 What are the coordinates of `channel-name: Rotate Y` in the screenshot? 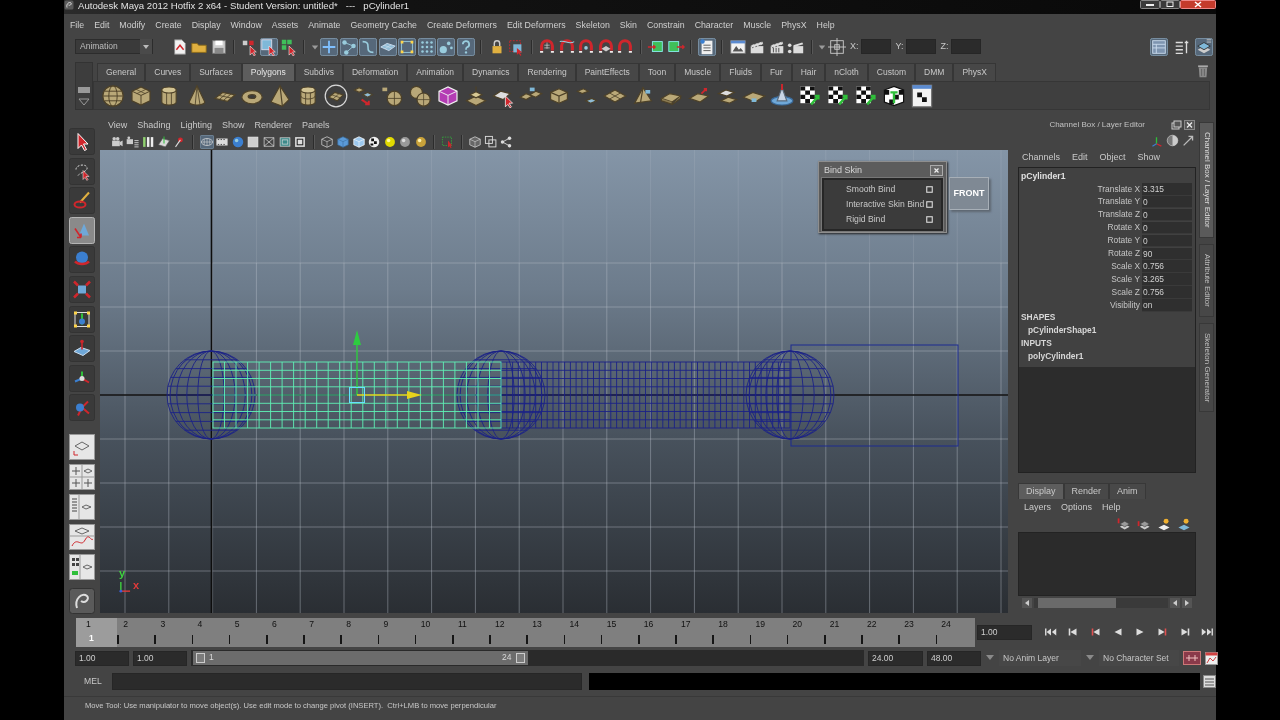 It's located at (1080, 241).